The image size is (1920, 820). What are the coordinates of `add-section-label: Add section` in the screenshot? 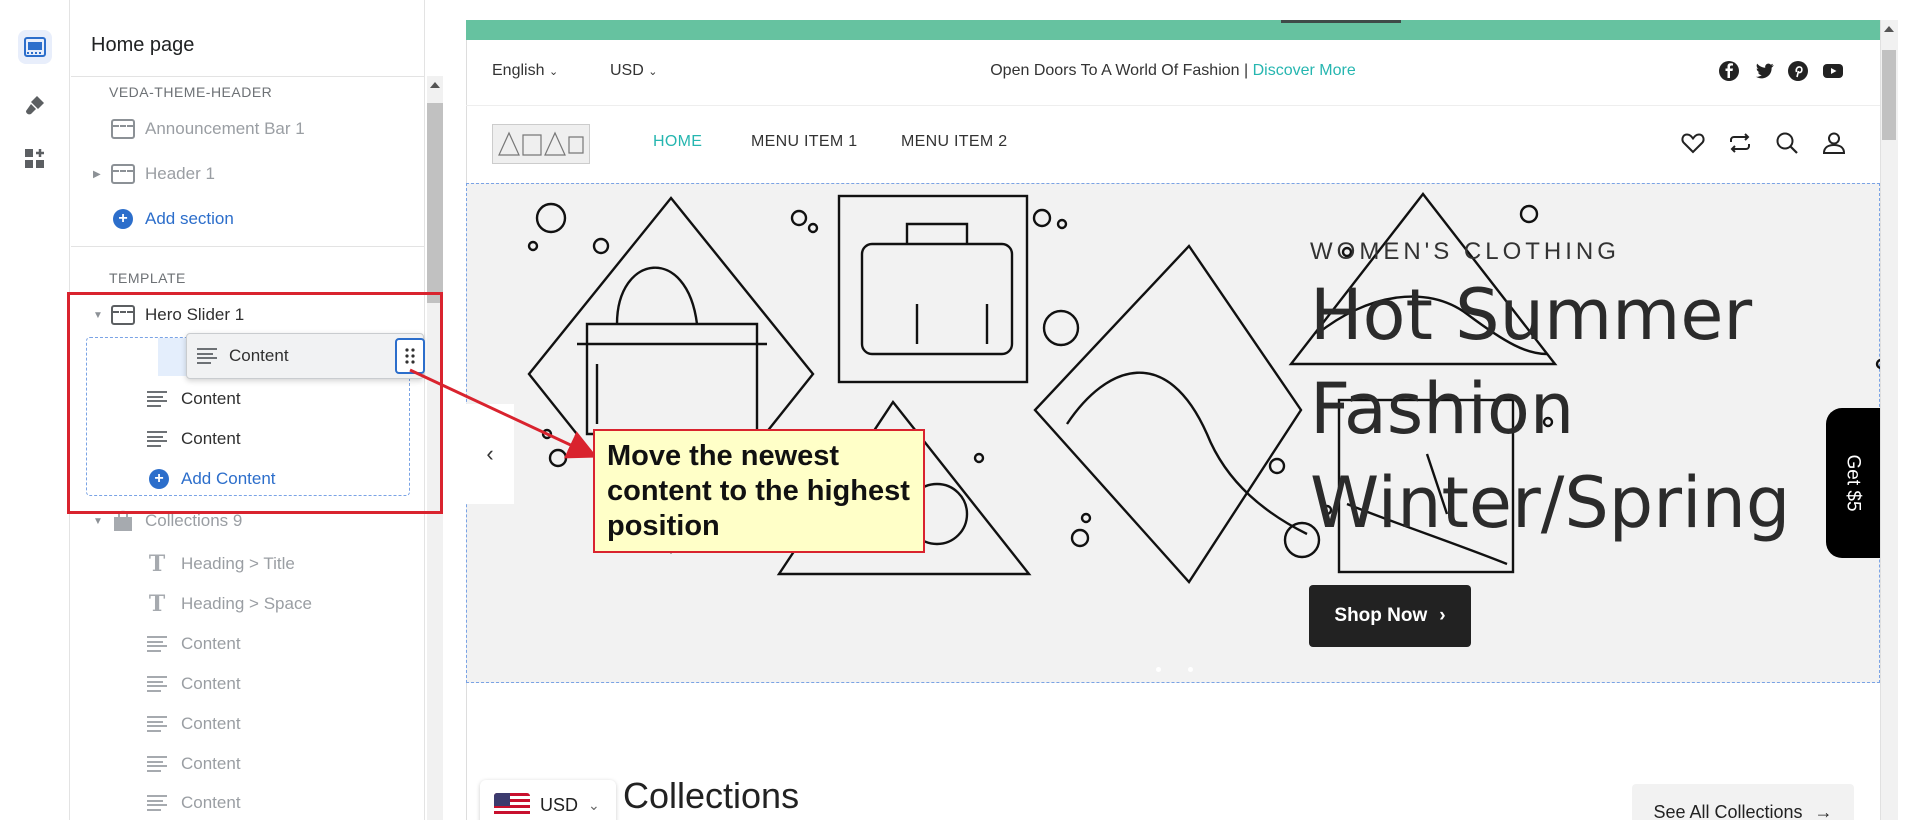 It's located at (189, 218).